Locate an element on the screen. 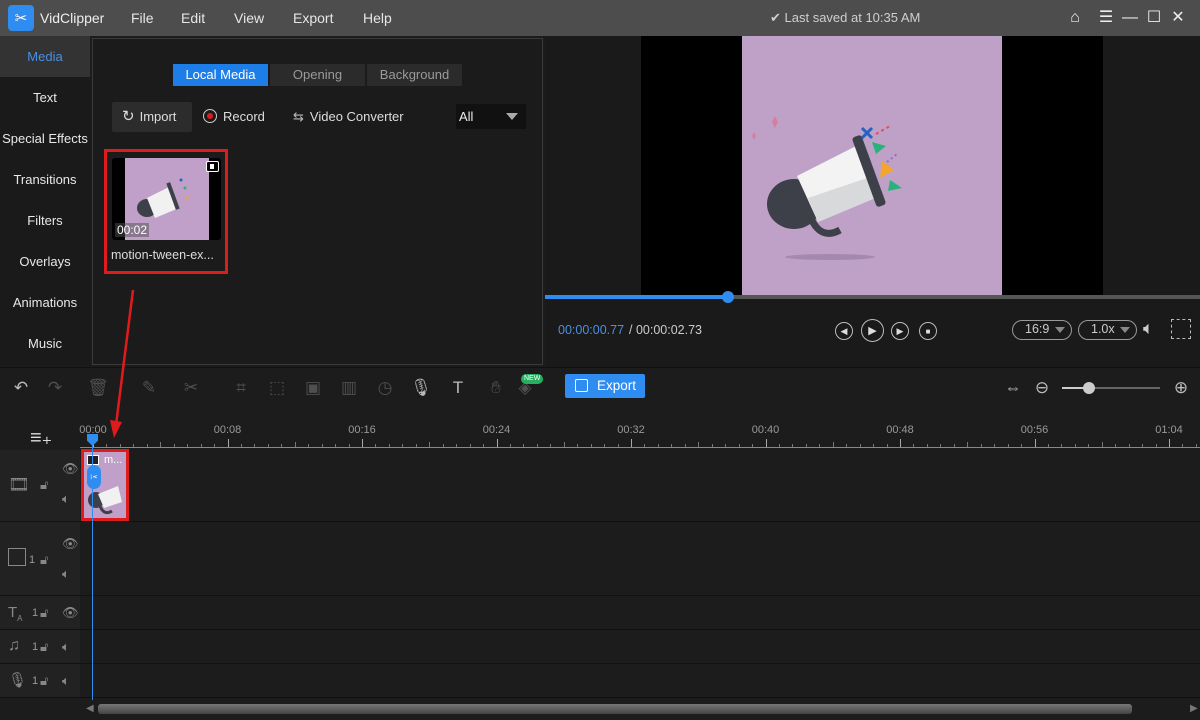 The image size is (1200, 720). menu-export: Export is located at coordinates (313, 18).